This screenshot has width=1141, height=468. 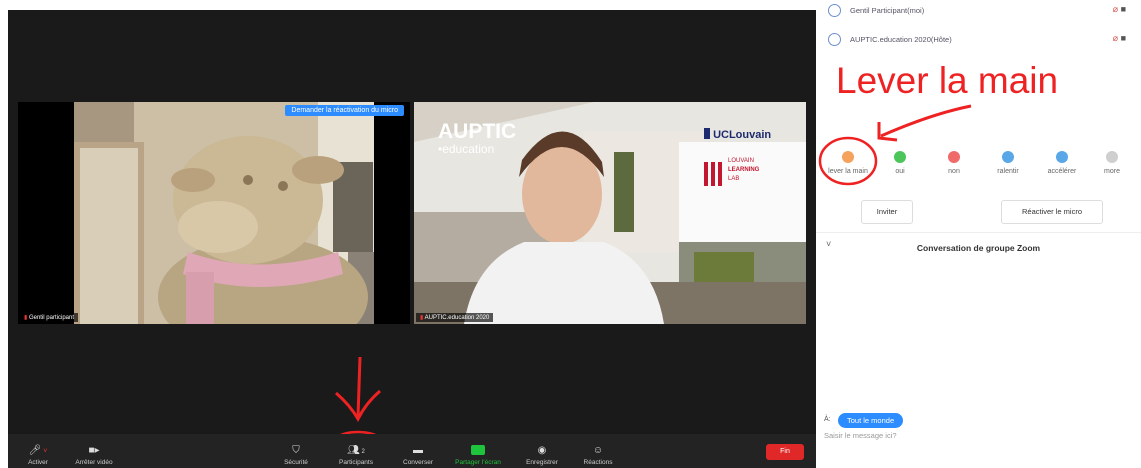 I want to click on yes-icon, so click(x=900, y=157).